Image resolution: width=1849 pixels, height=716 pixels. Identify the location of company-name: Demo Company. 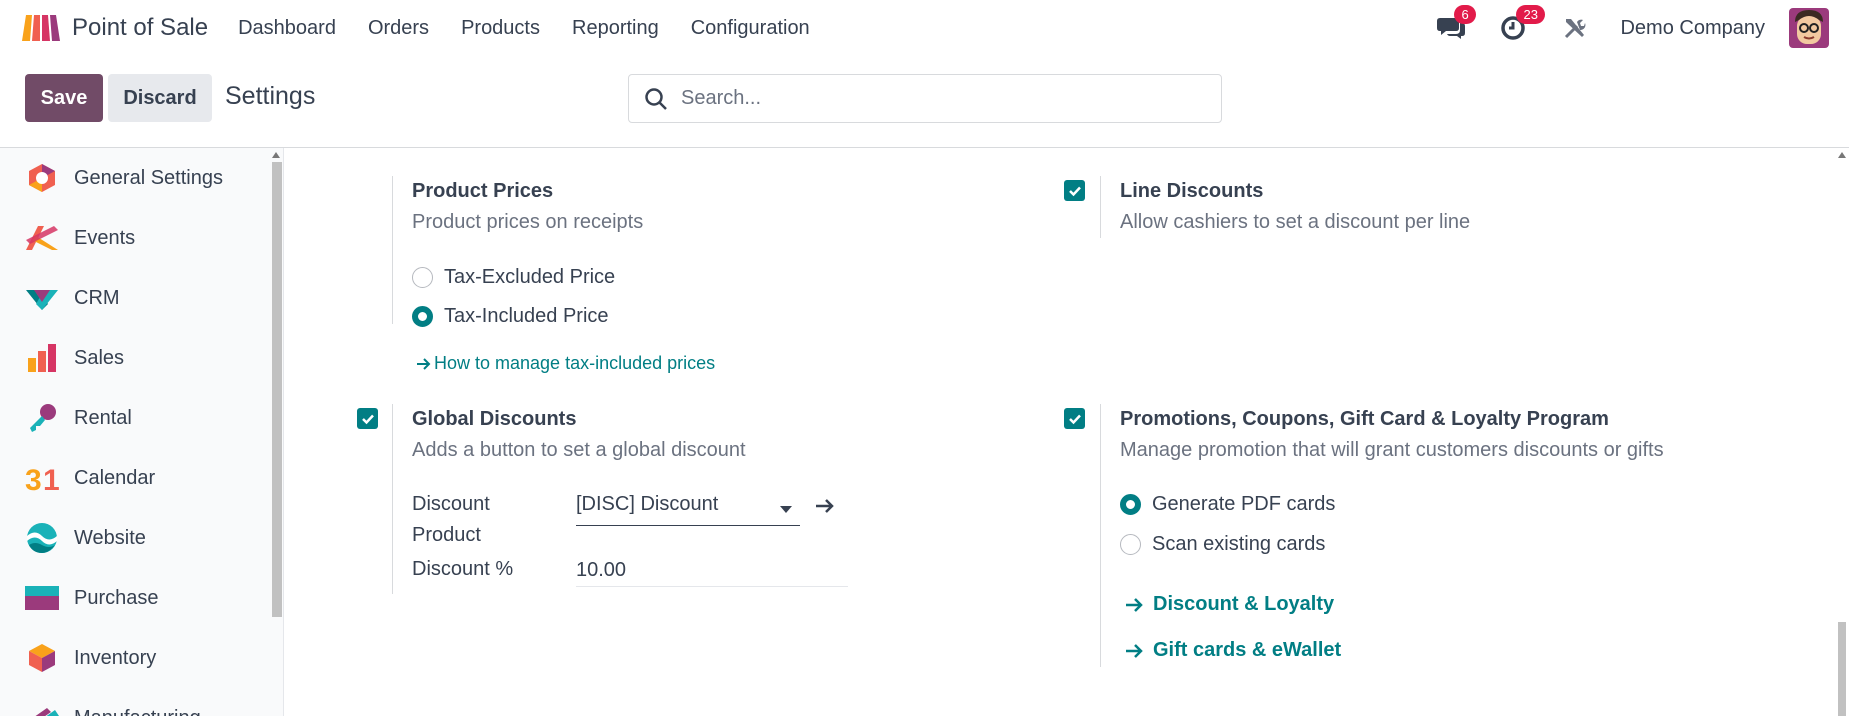
(1692, 28).